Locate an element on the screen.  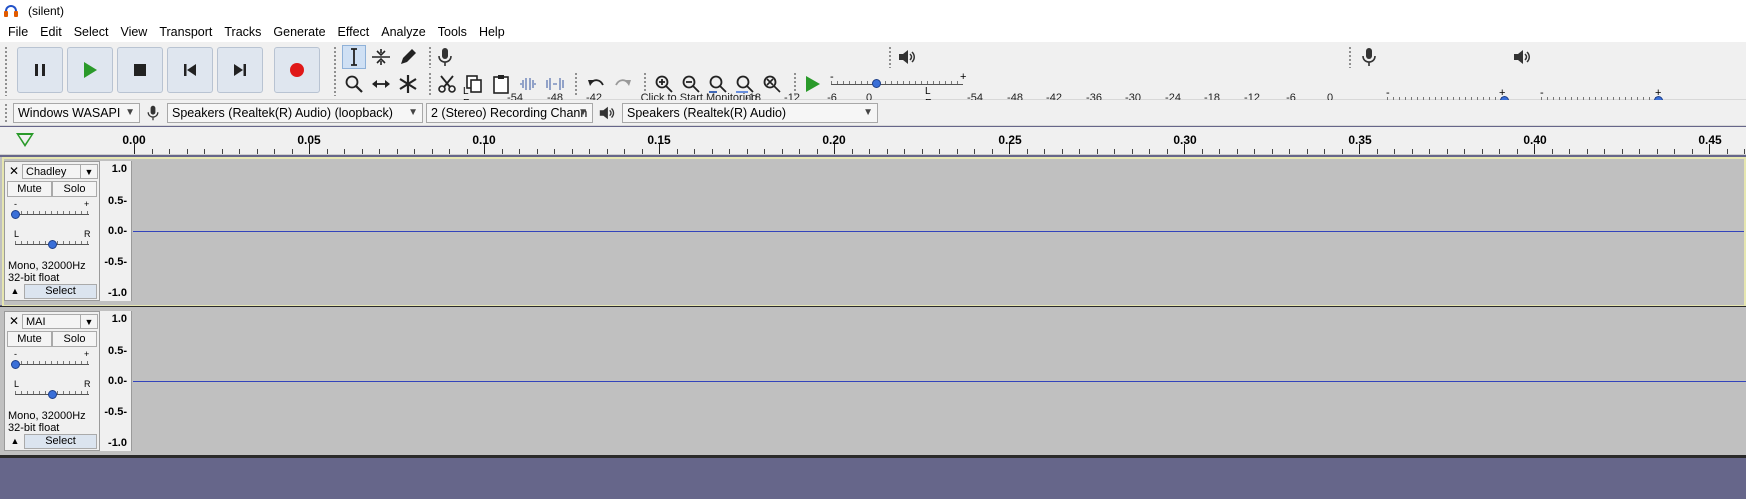
play-speed-knob is located at coordinates (877, 83).